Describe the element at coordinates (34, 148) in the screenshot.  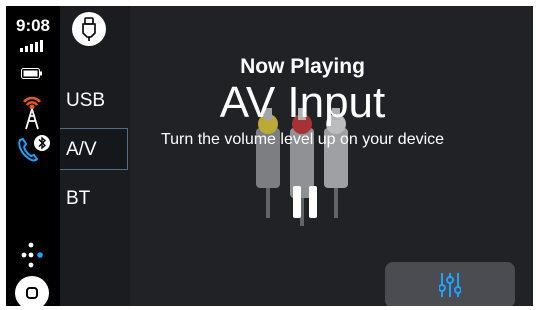
I see `phone-bluetooth-icon` at that location.